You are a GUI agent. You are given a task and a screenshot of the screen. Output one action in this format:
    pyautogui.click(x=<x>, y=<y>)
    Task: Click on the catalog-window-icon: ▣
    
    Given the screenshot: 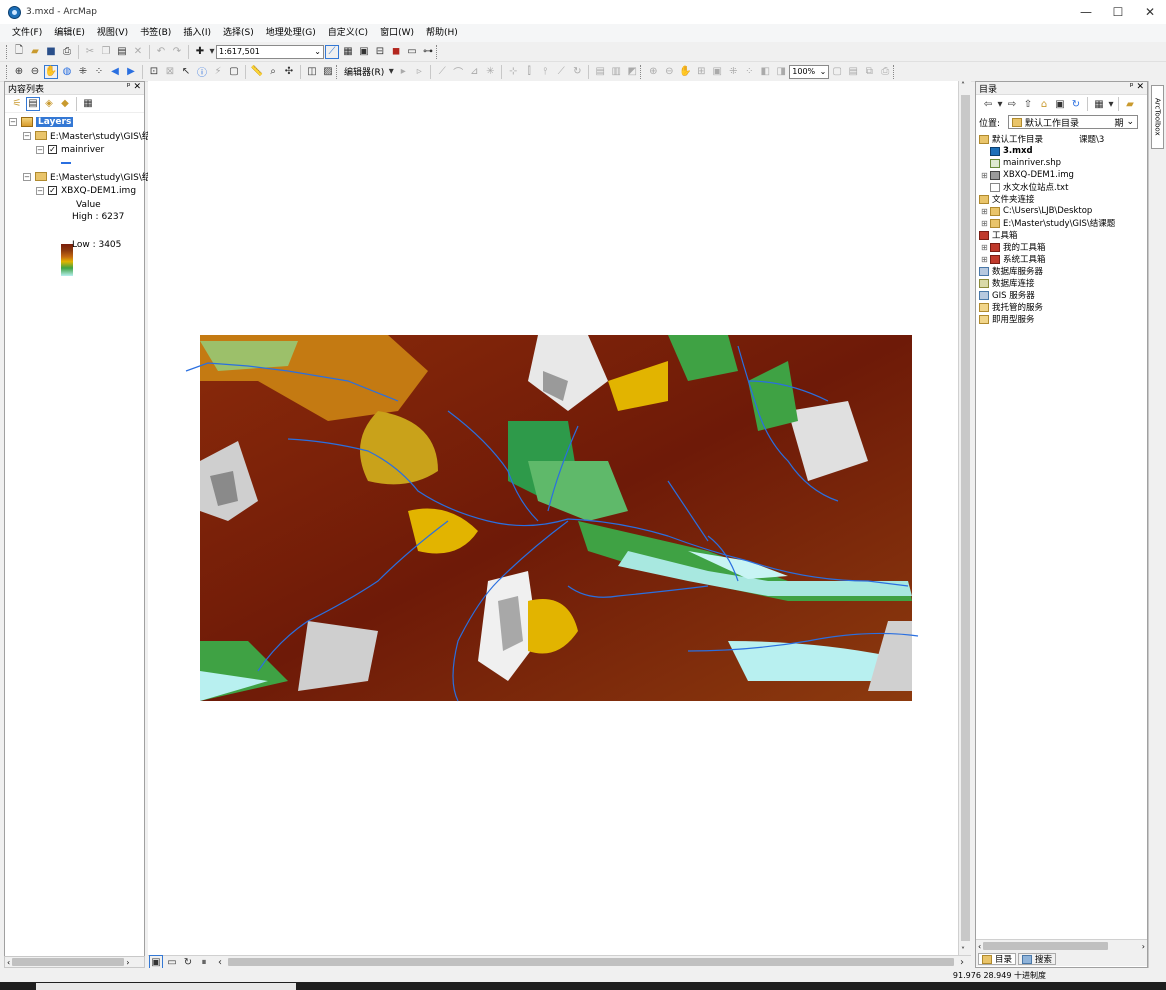 What is the action you would take?
    pyautogui.click(x=364, y=52)
    